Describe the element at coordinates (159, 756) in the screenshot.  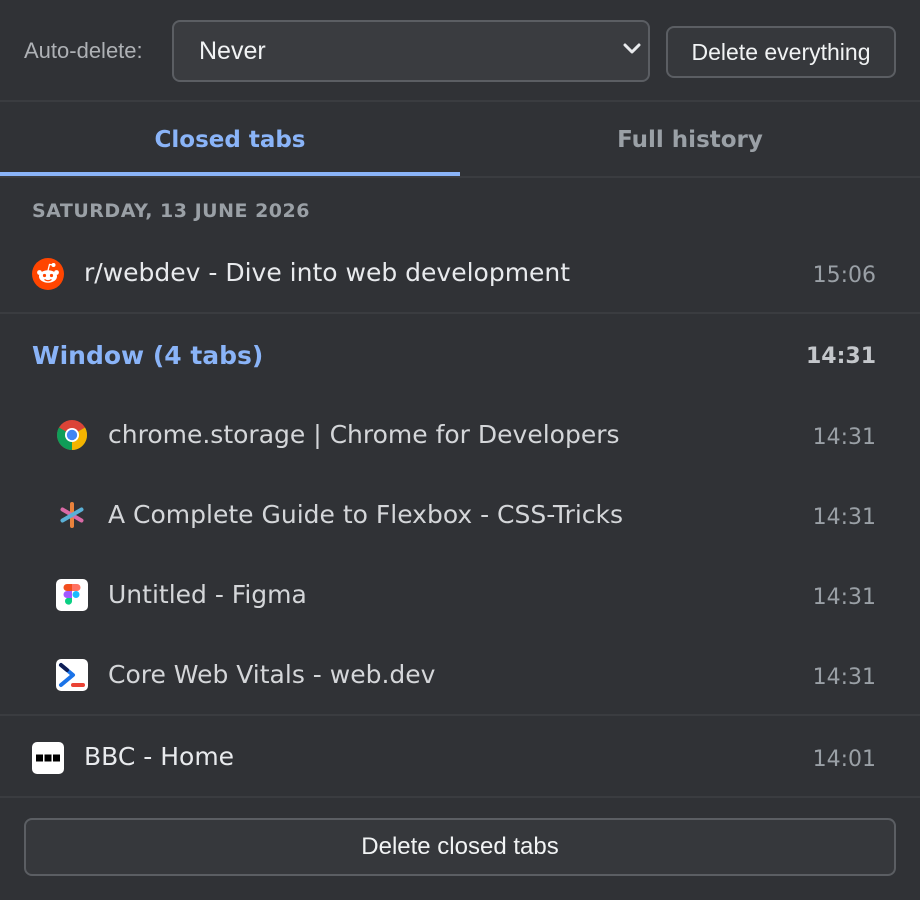
I see `entry-title: BBC - Home` at that location.